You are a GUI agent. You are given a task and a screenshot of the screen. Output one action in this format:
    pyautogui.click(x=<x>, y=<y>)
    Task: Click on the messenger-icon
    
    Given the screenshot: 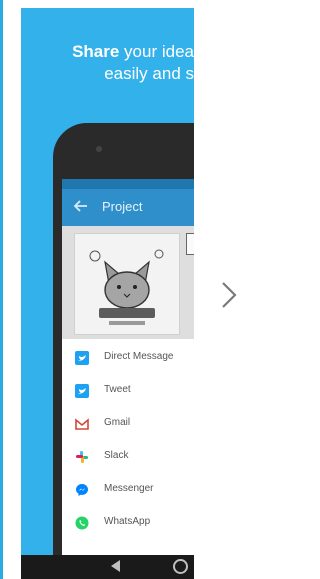 What is the action you would take?
    pyautogui.click(x=82, y=490)
    